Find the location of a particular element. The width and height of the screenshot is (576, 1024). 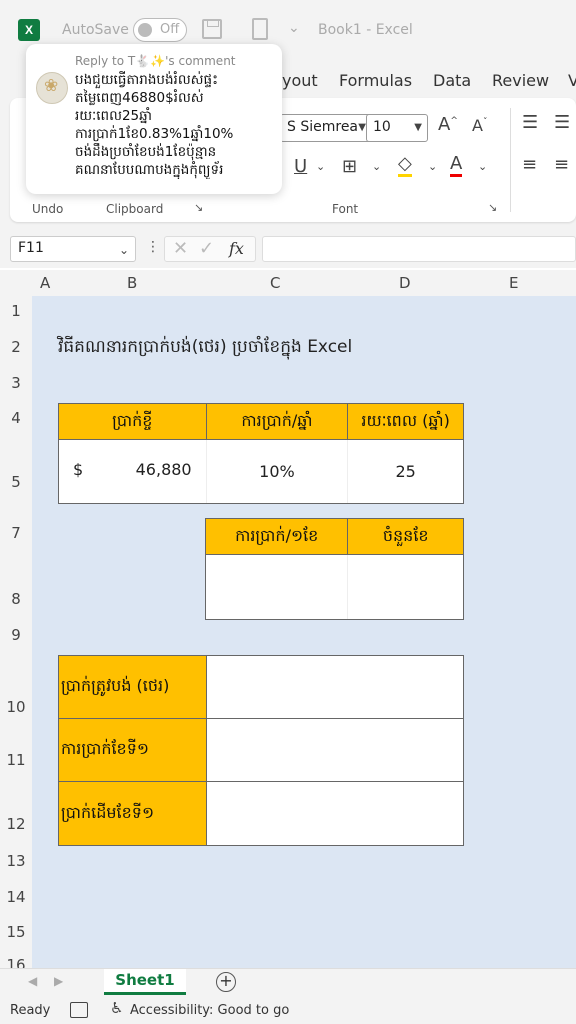

accessibility-icon: ♿ is located at coordinates (116, 1008).